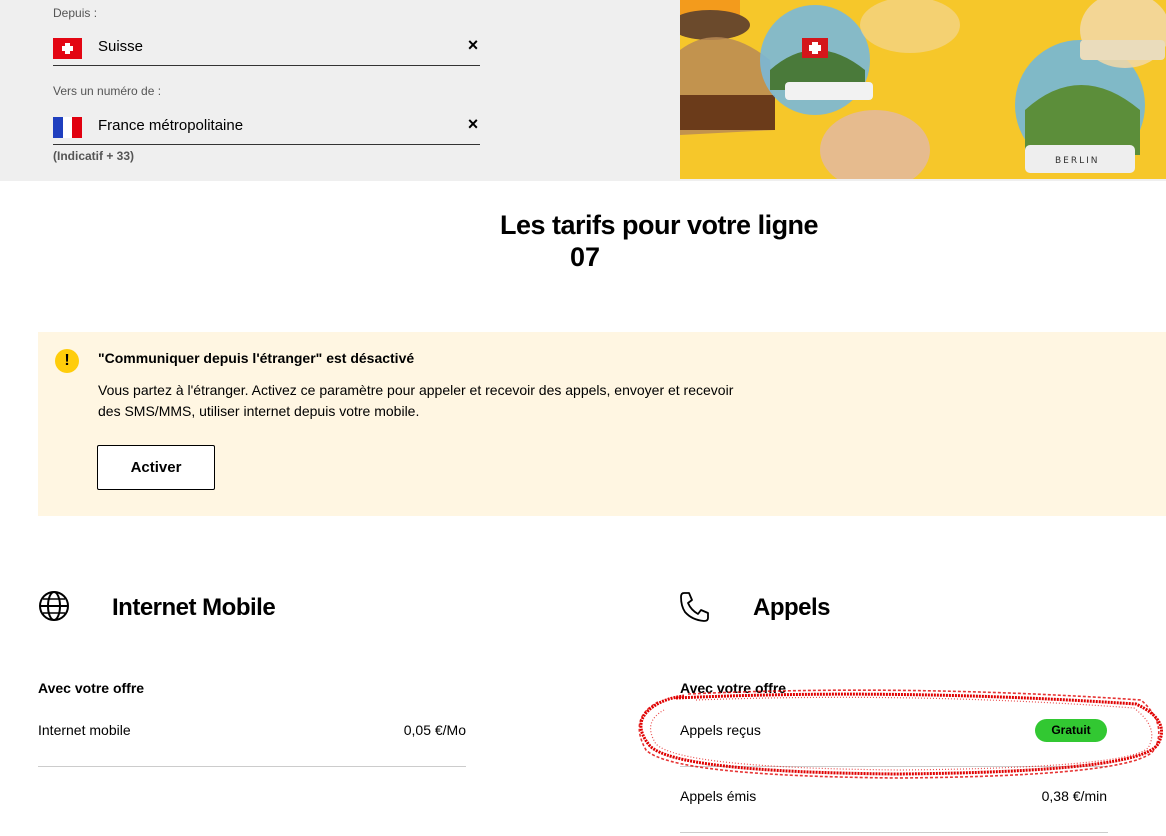  I want to click on phone-icon, so click(694, 607).